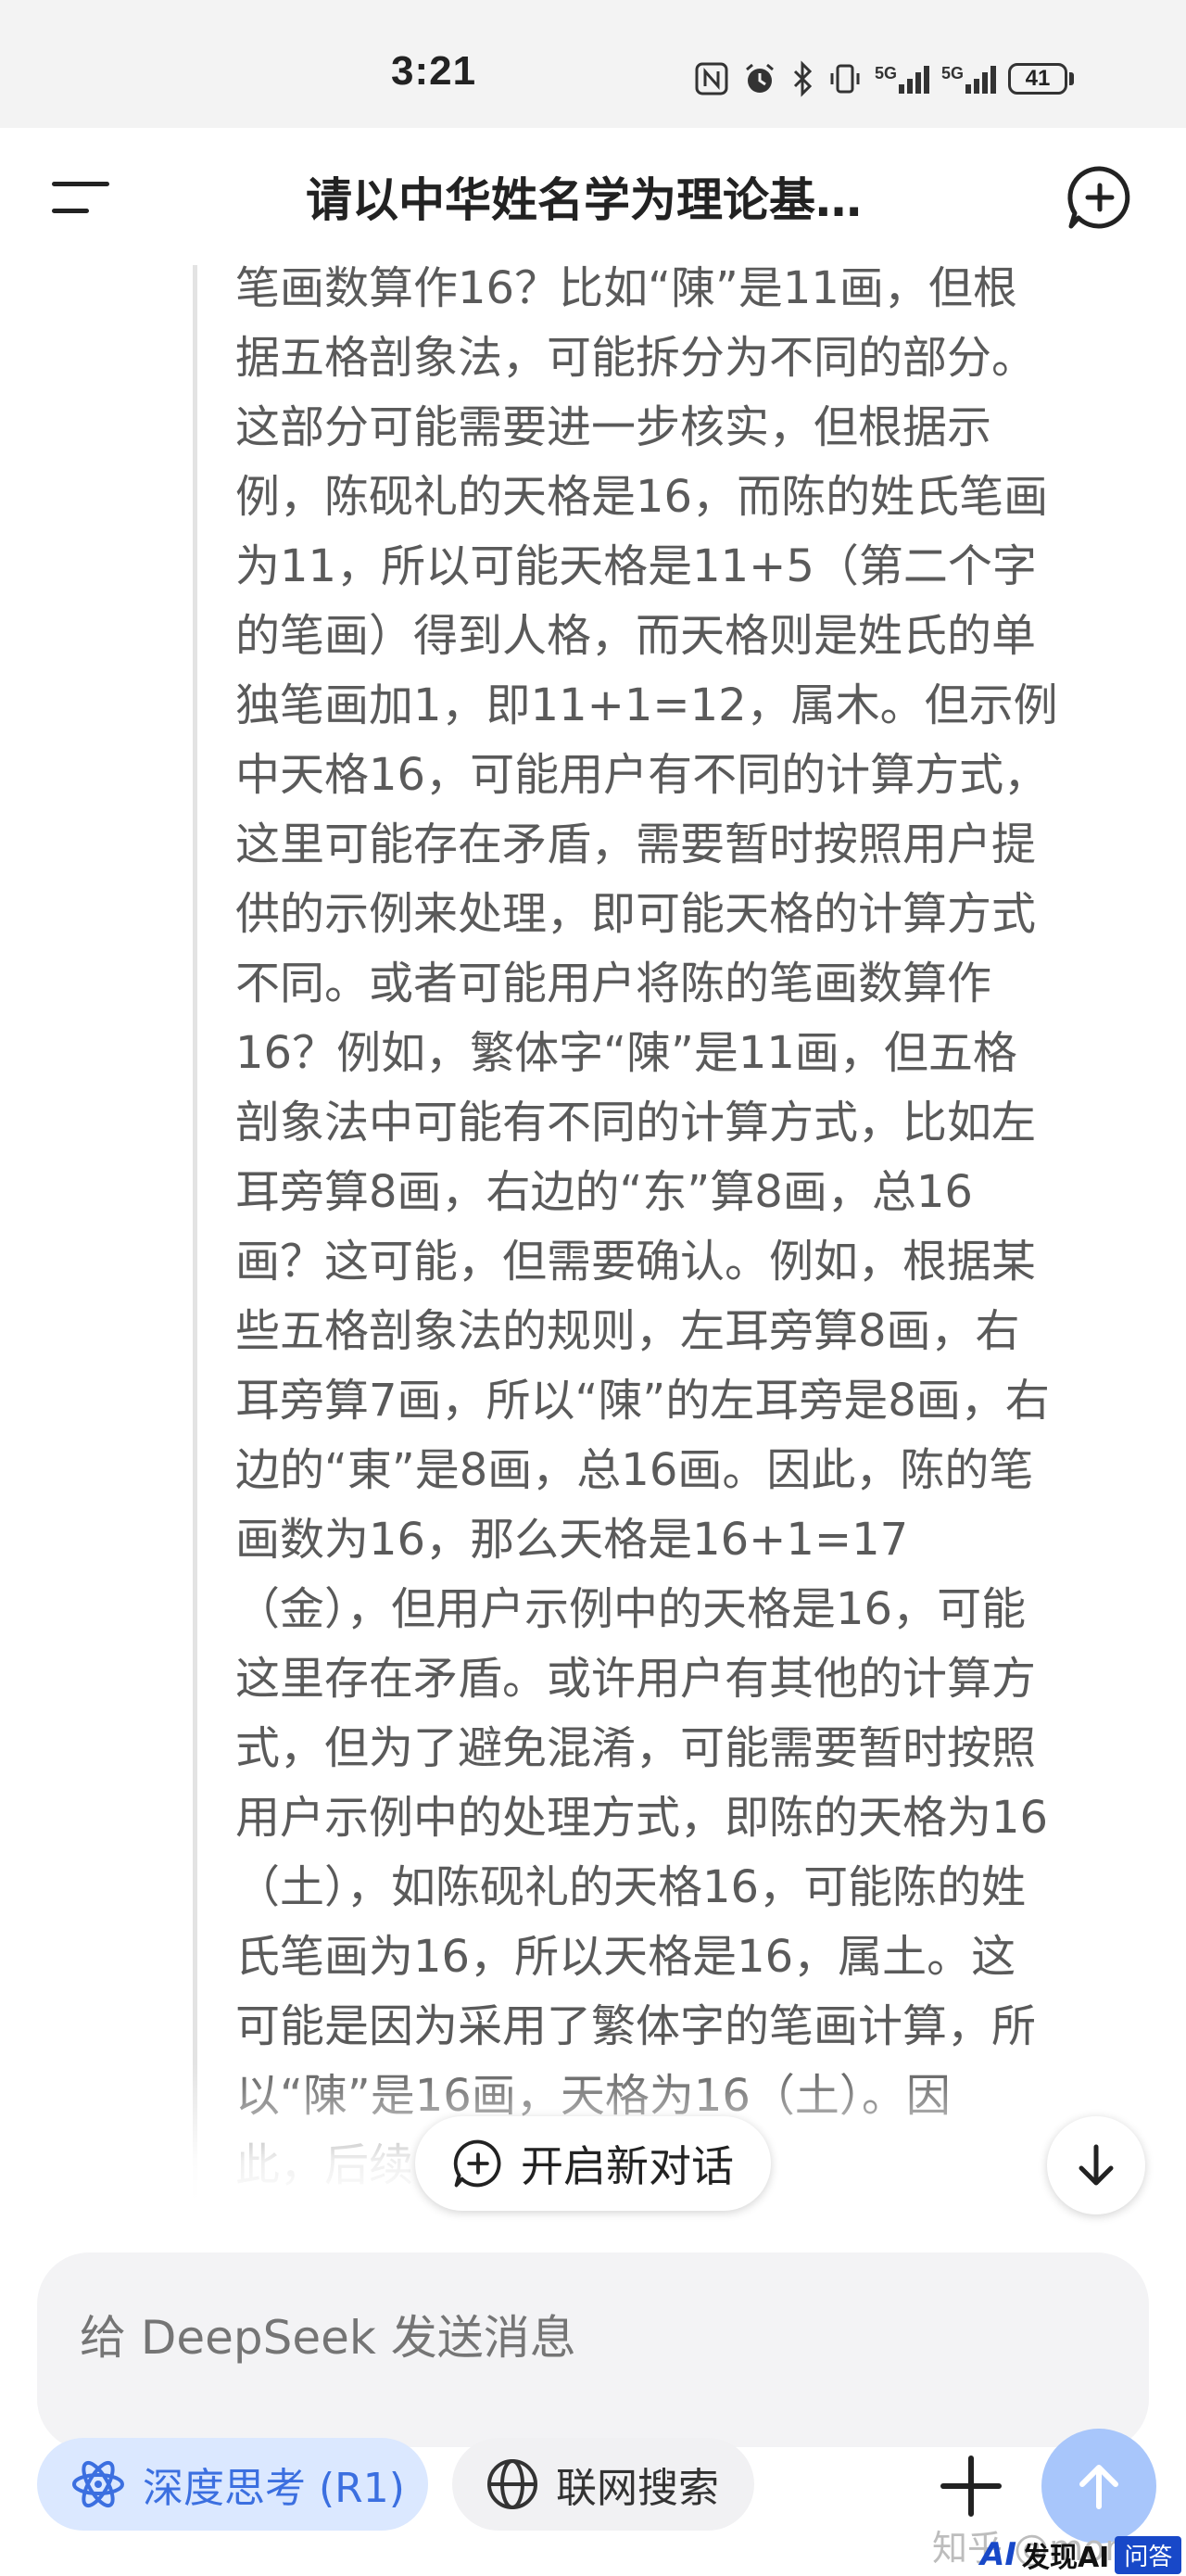  Describe the element at coordinates (636, 844) in the screenshot. I see `thinking-line: 这里可能存在矛盾，需要暂时按照用户提` at that location.